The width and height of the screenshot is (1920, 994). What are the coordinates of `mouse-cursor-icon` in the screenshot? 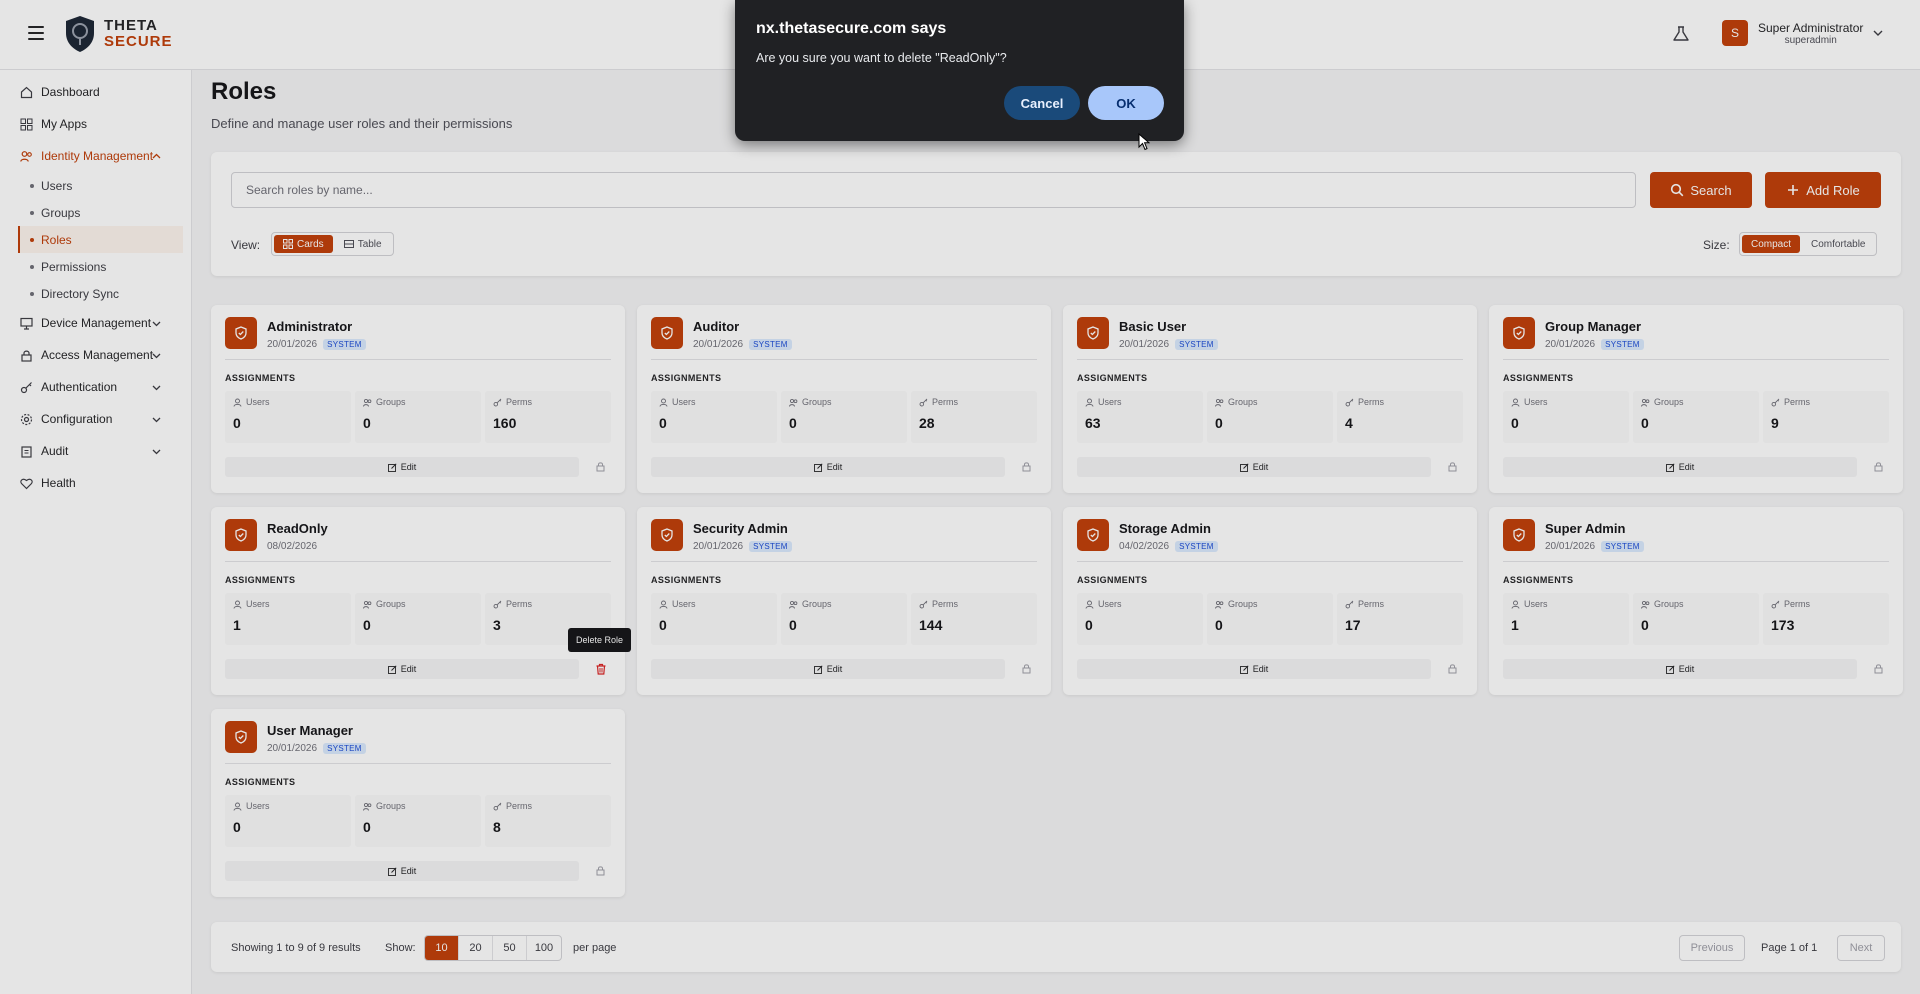 It's located at (1144, 142).